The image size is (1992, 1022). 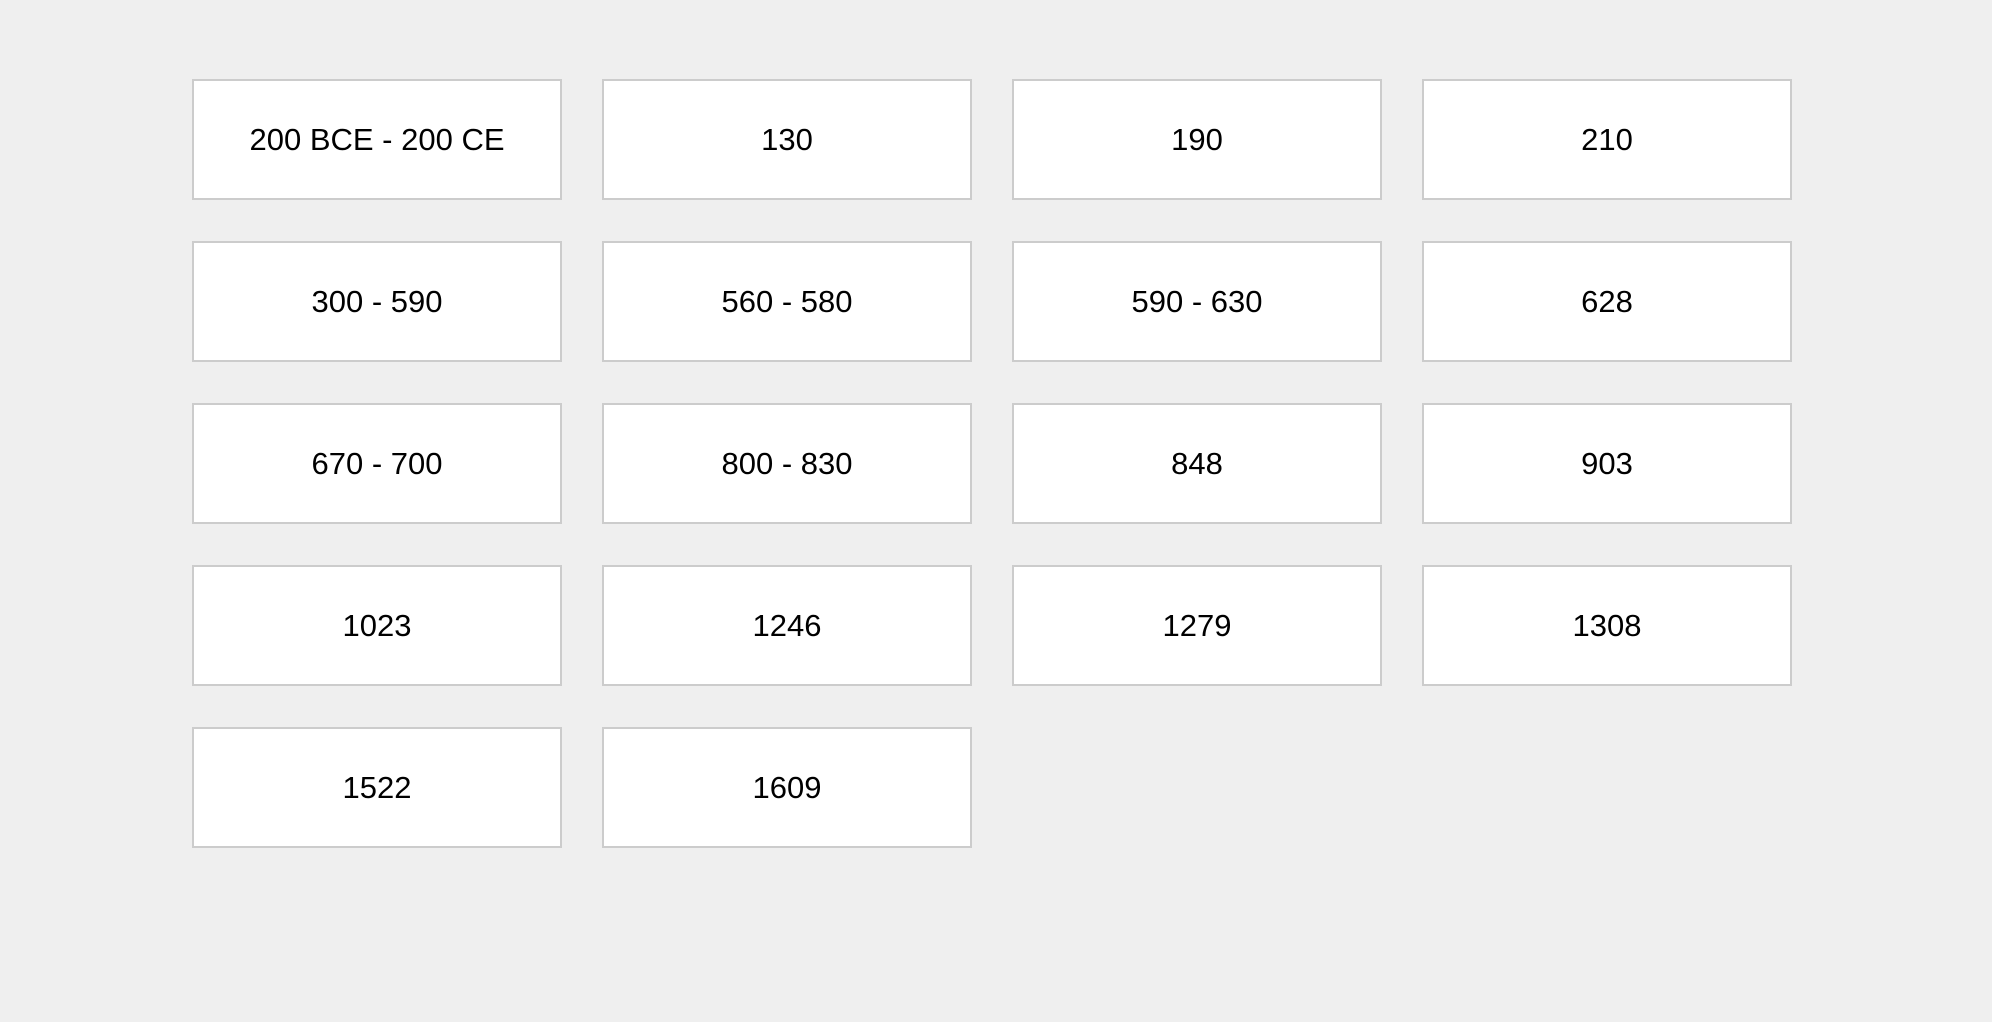 What do you see at coordinates (377, 625) in the screenshot?
I see `date-card: 1023` at bounding box center [377, 625].